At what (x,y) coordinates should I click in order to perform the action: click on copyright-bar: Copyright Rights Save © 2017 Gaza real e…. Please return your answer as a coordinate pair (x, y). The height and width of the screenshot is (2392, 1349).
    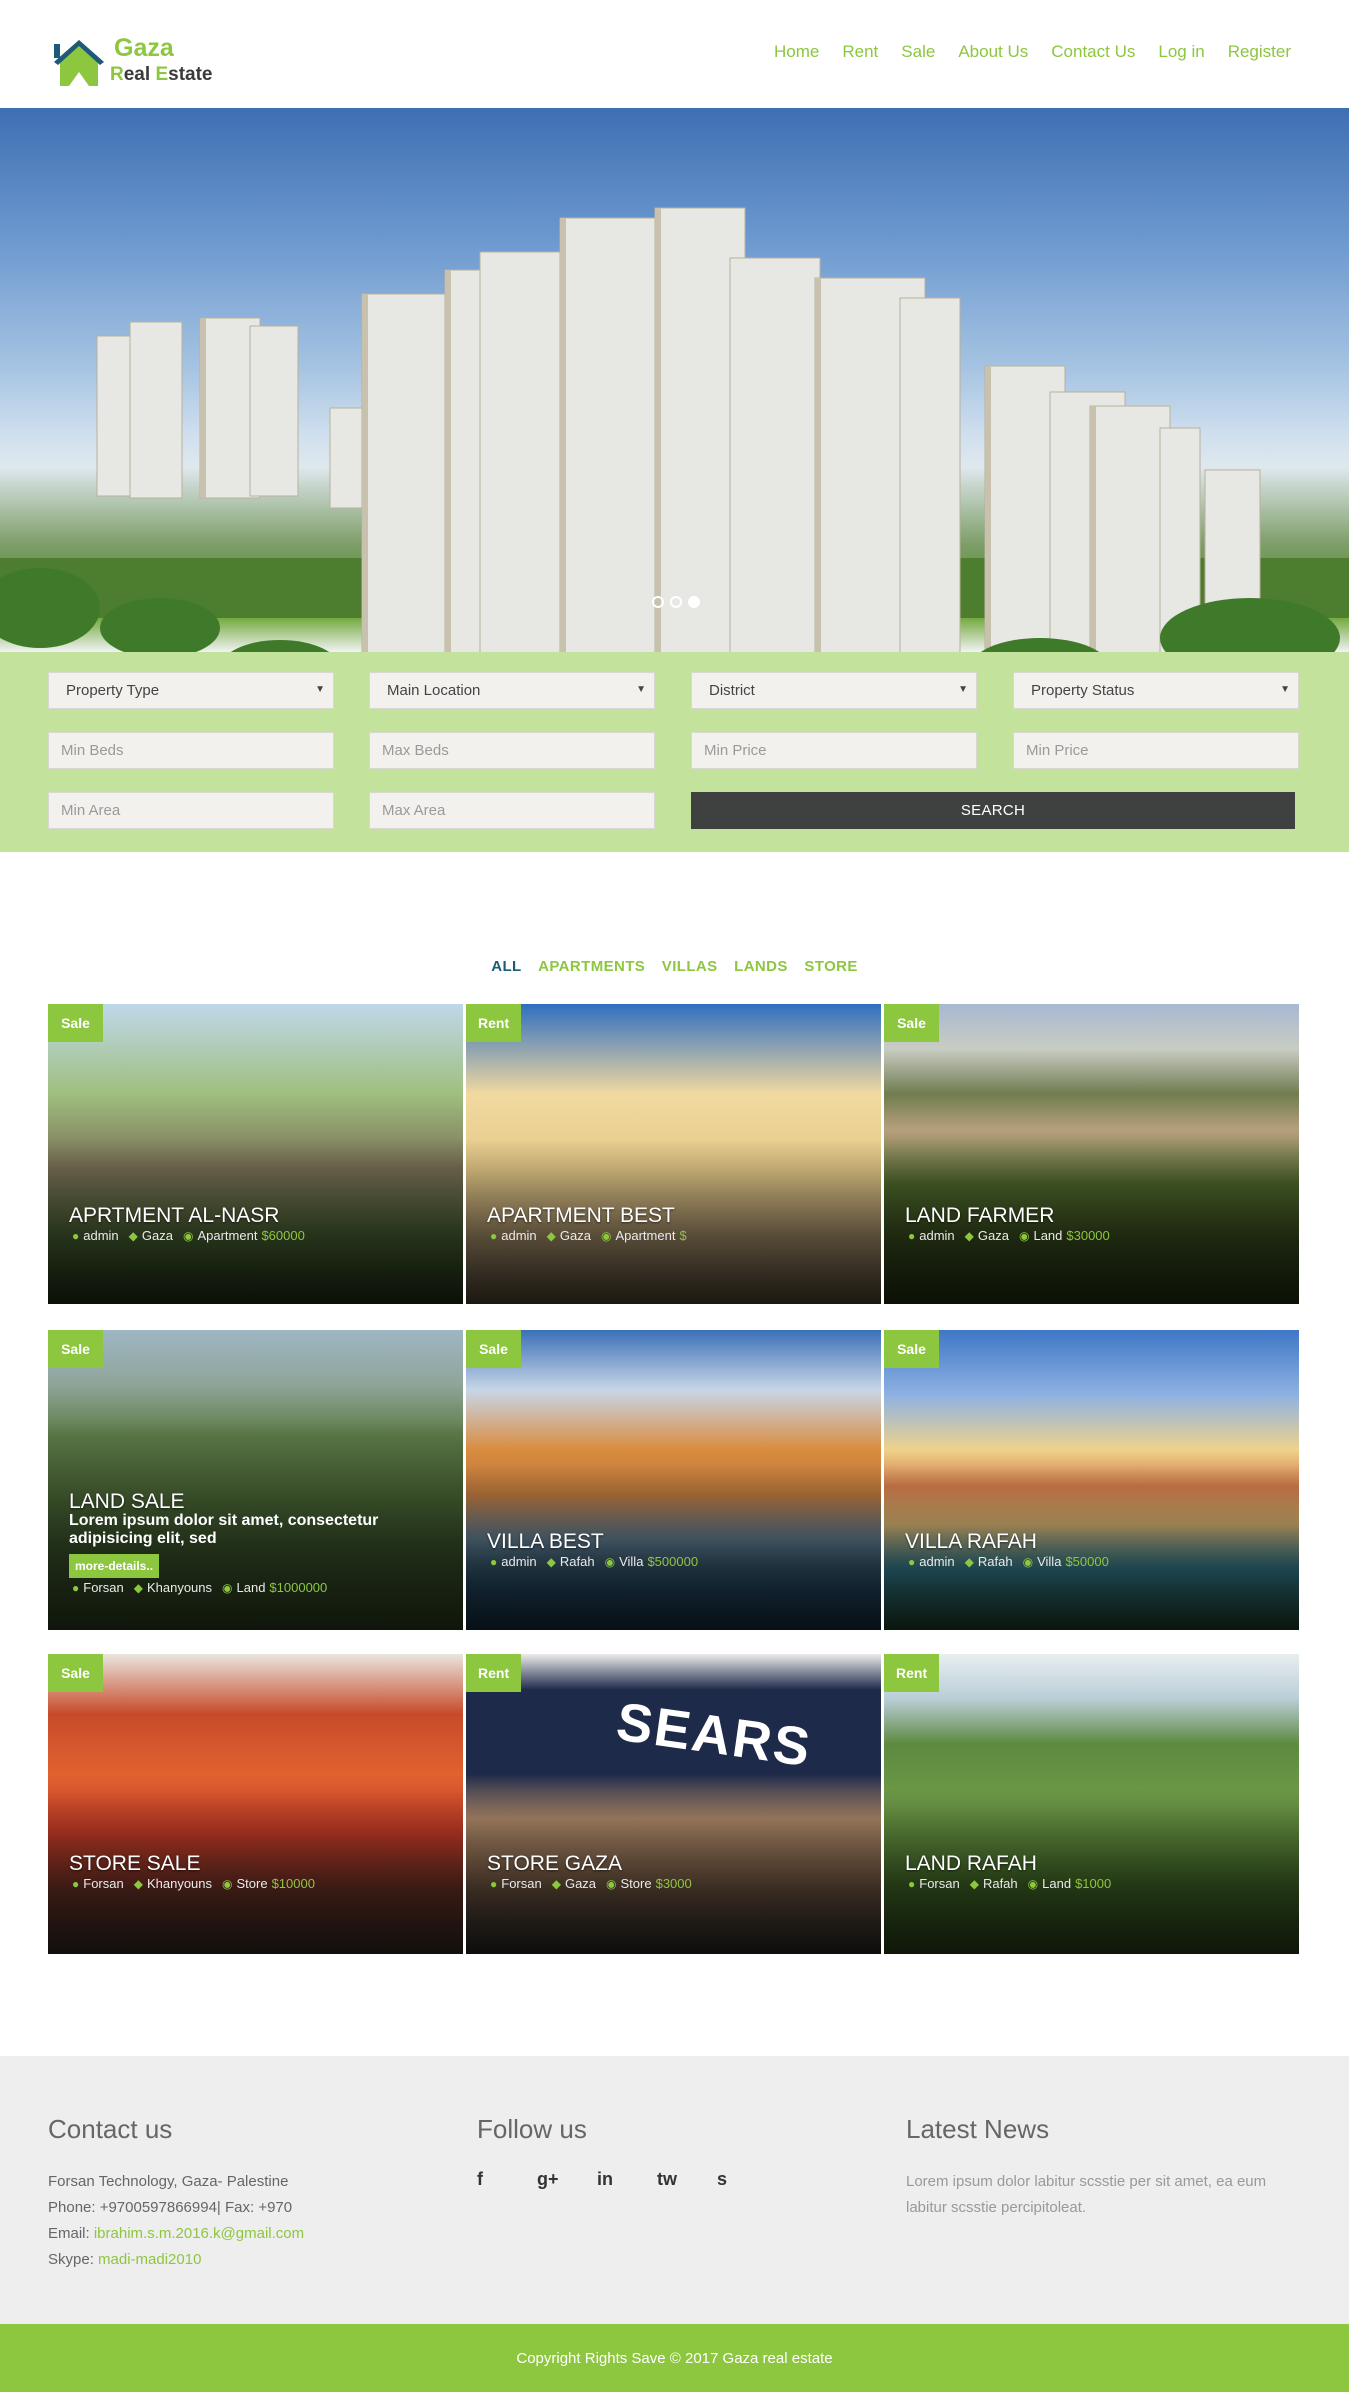
    Looking at the image, I should click on (674, 2358).